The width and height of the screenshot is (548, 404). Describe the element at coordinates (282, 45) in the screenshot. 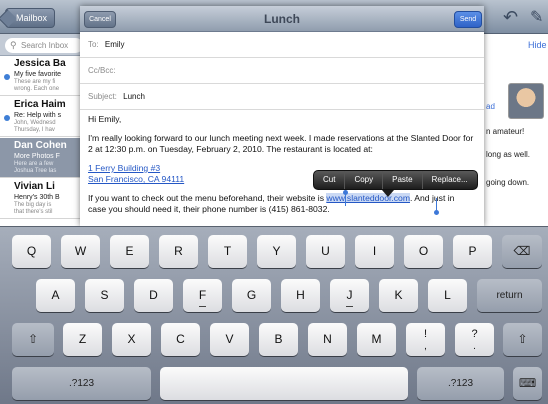

I see `to-field: To: Emily` at that location.